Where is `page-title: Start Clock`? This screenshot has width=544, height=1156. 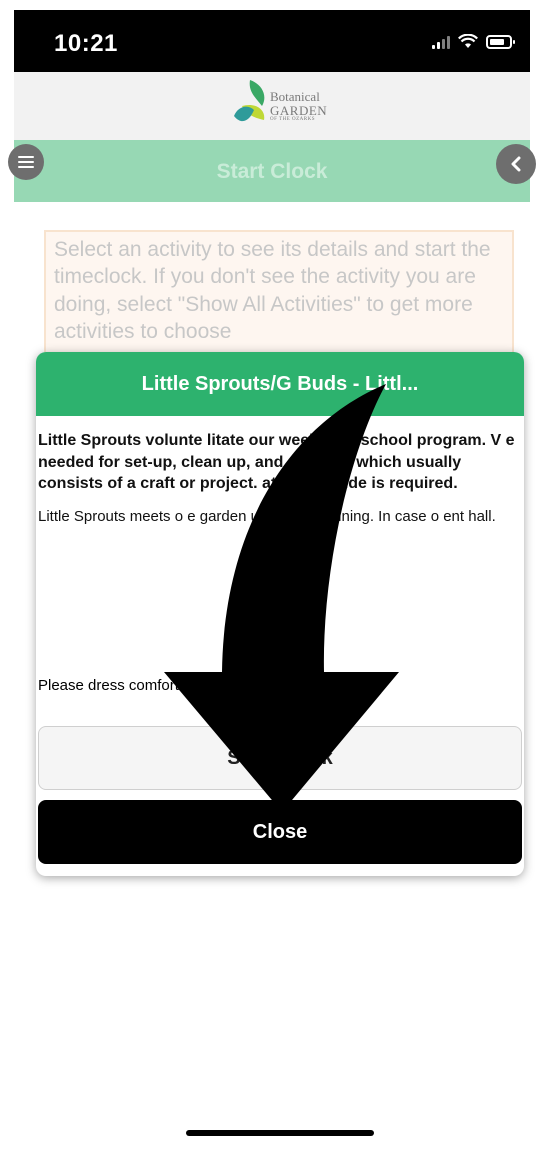
page-title: Start Clock is located at coordinates (272, 171).